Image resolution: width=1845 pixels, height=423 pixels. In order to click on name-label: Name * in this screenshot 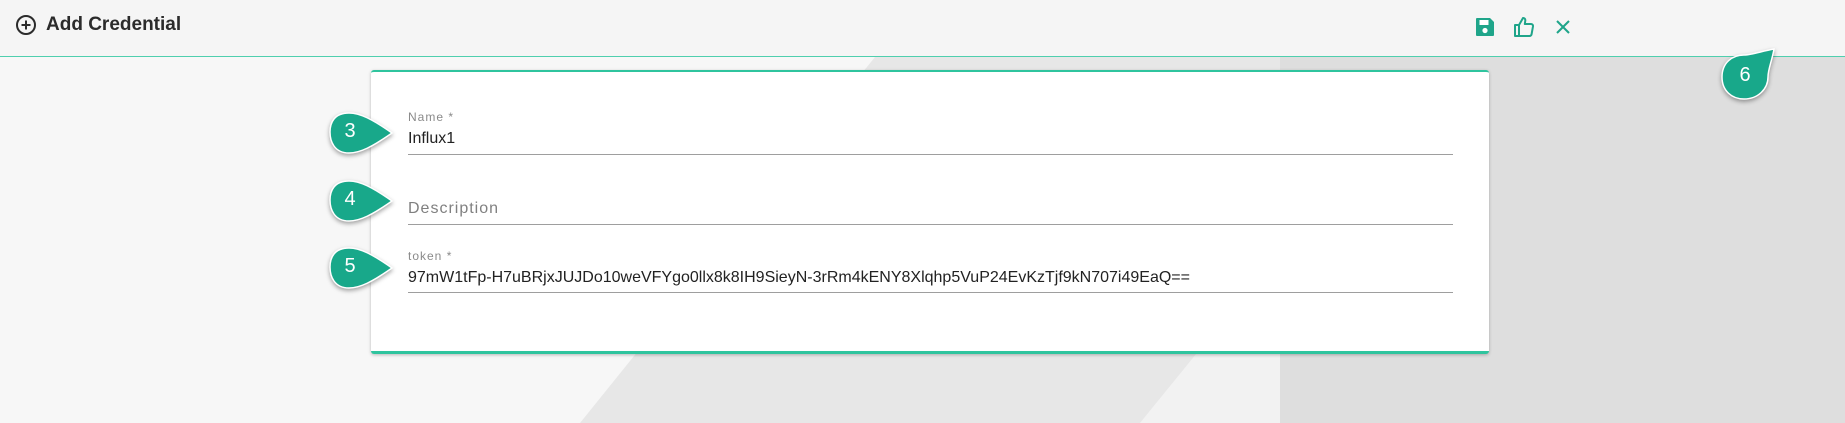, I will do `click(431, 117)`.